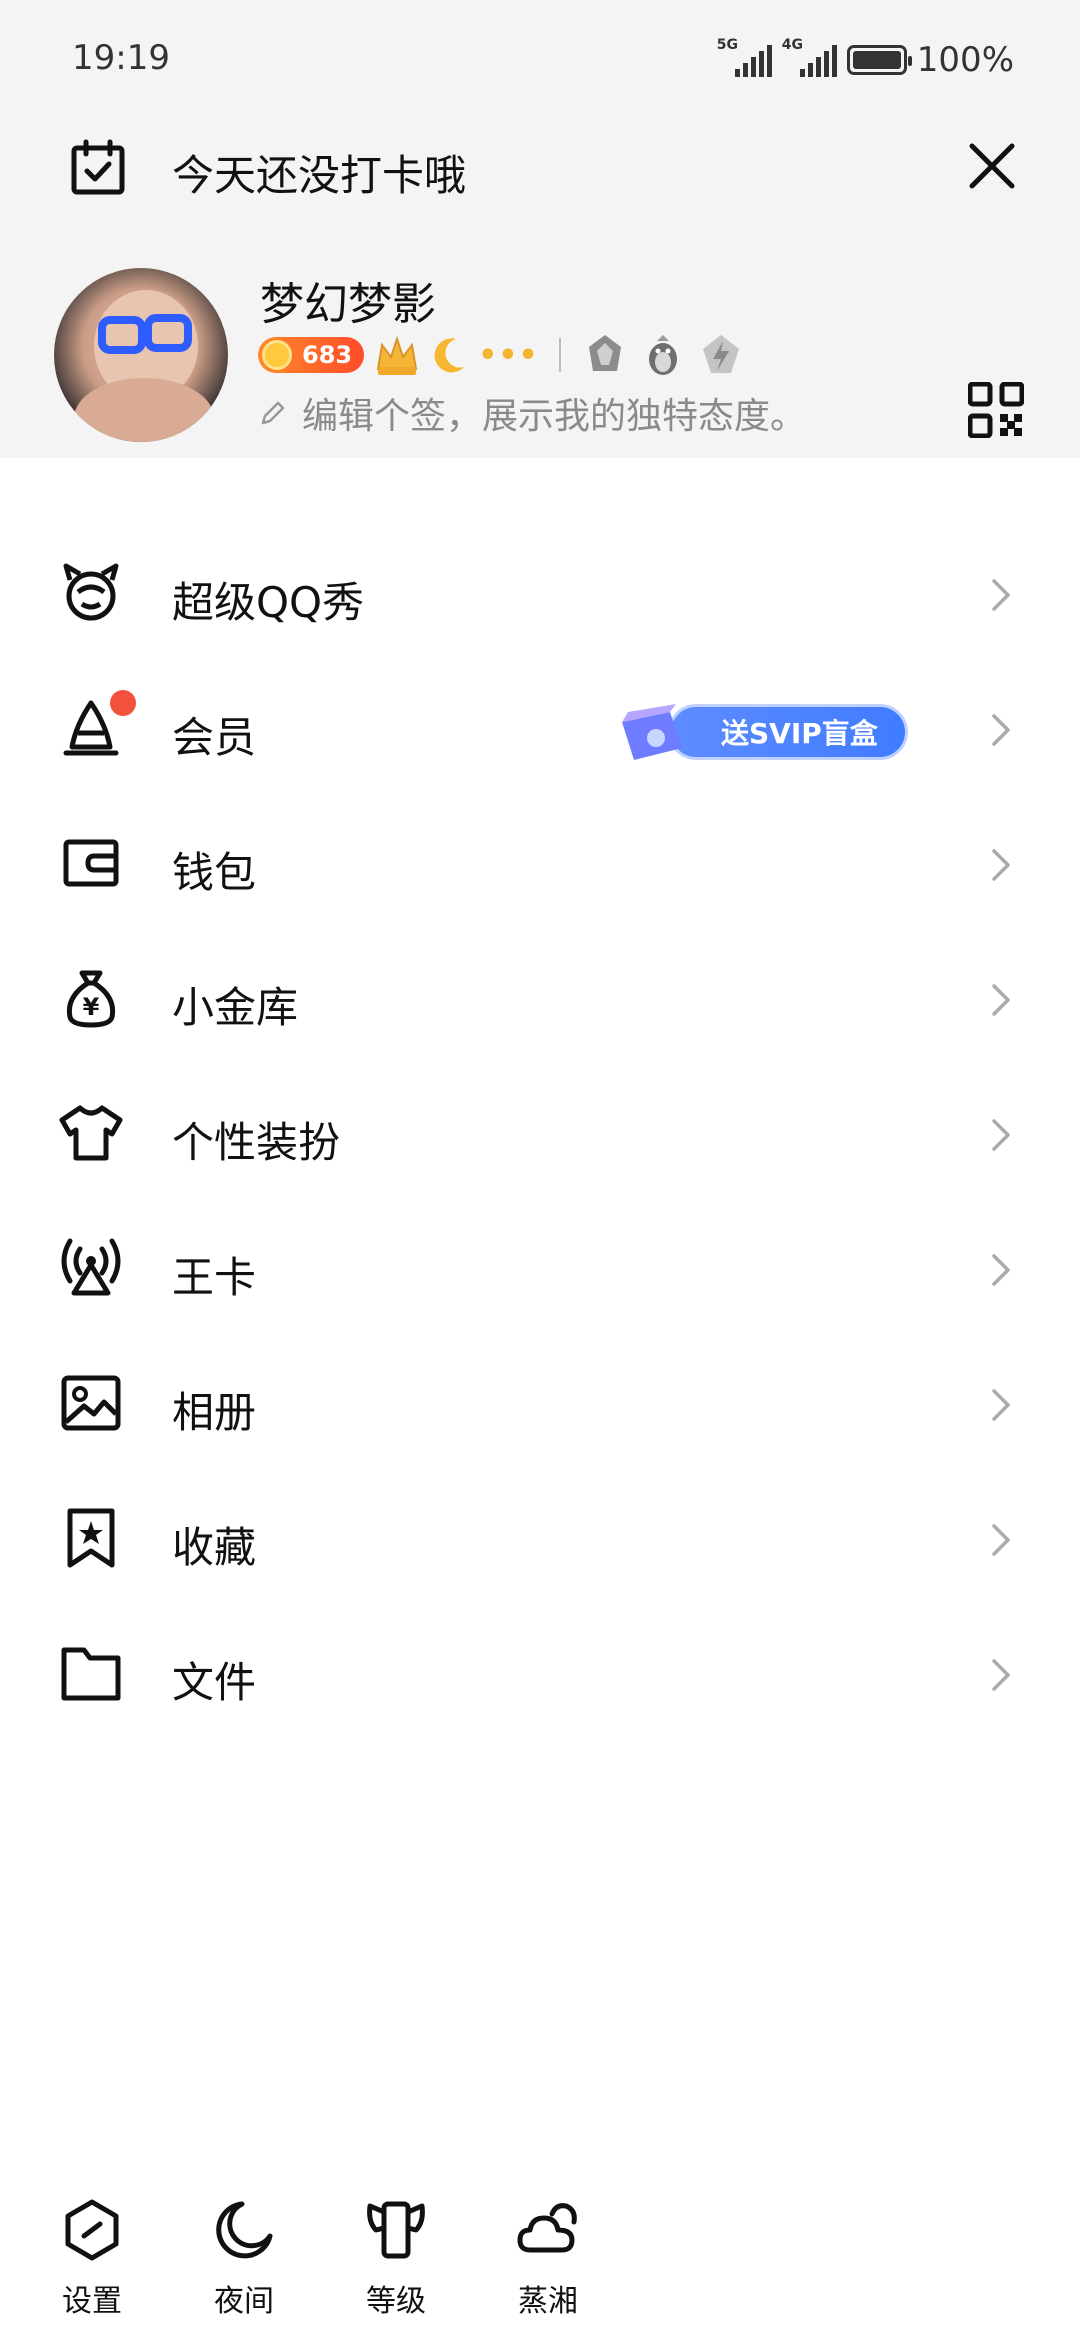 This screenshot has height=2340, width=1080. What do you see at coordinates (540, 1539) in the screenshot?
I see `menu-item-favorites: 收藏` at bounding box center [540, 1539].